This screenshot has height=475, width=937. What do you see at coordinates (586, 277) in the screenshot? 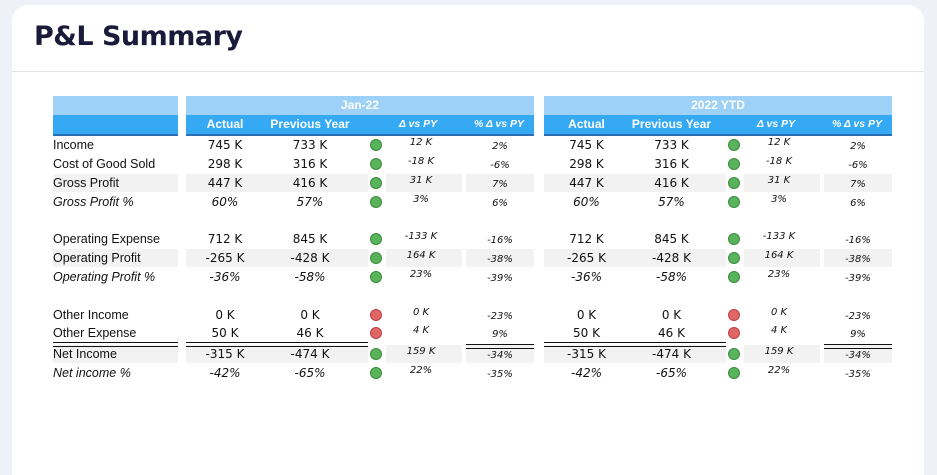
I see `cell-actual: -36%` at bounding box center [586, 277].